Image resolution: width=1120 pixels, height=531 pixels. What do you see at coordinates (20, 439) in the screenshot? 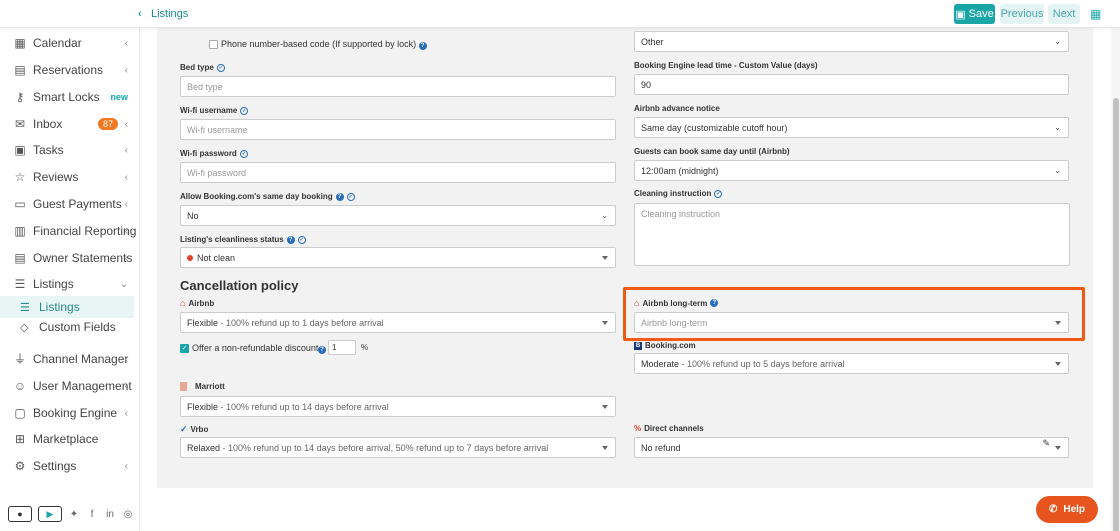
I see `marketplace-icon: ⊞` at bounding box center [20, 439].